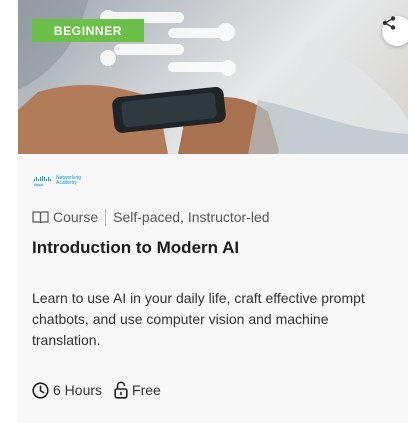  I want to click on provider-line-2: Academy, so click(66, 183).